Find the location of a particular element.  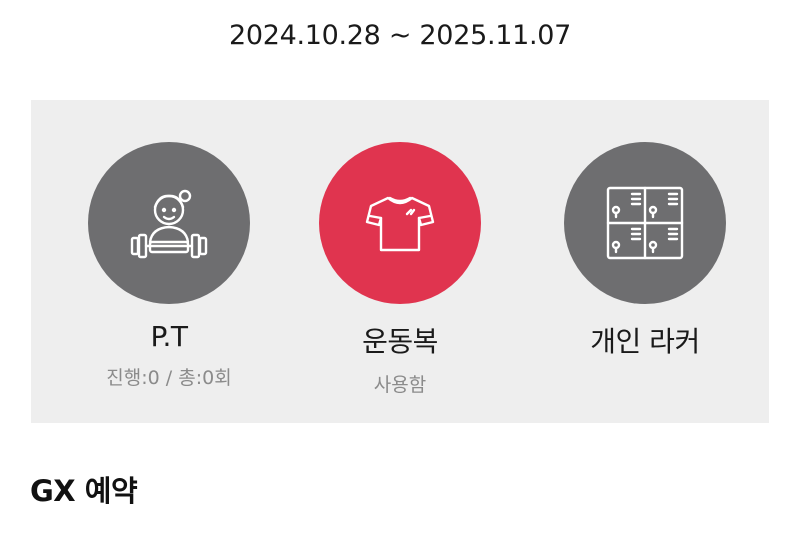

pt-circle is located at coordinates (169, 223).